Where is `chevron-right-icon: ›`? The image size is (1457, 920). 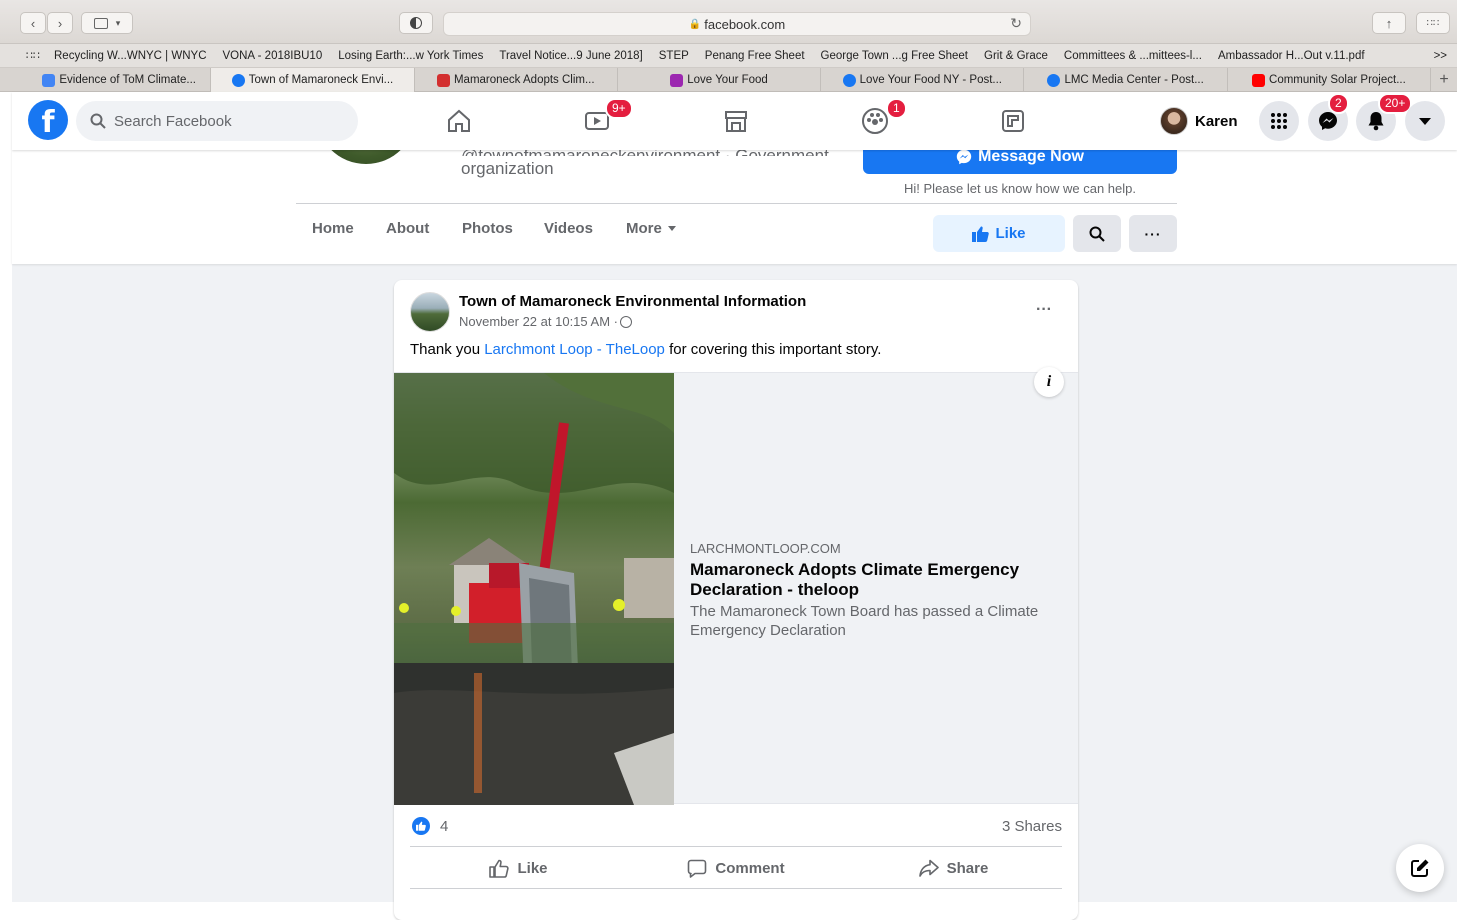
chevron-right-icon: › is located at coordinates (60, 23).